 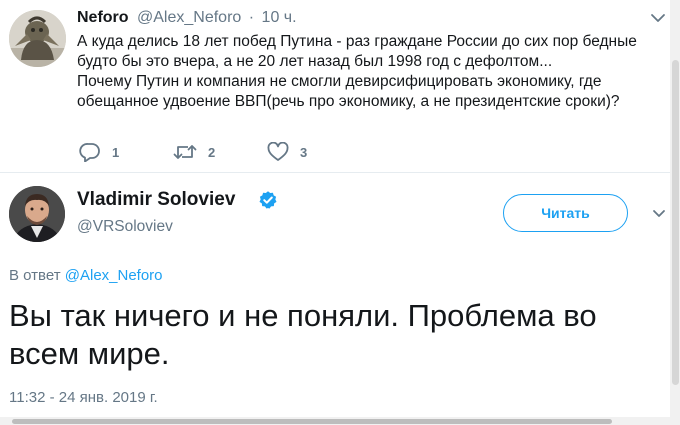 I want to click on vertical-scrollbar, so click(x=675, y=212).